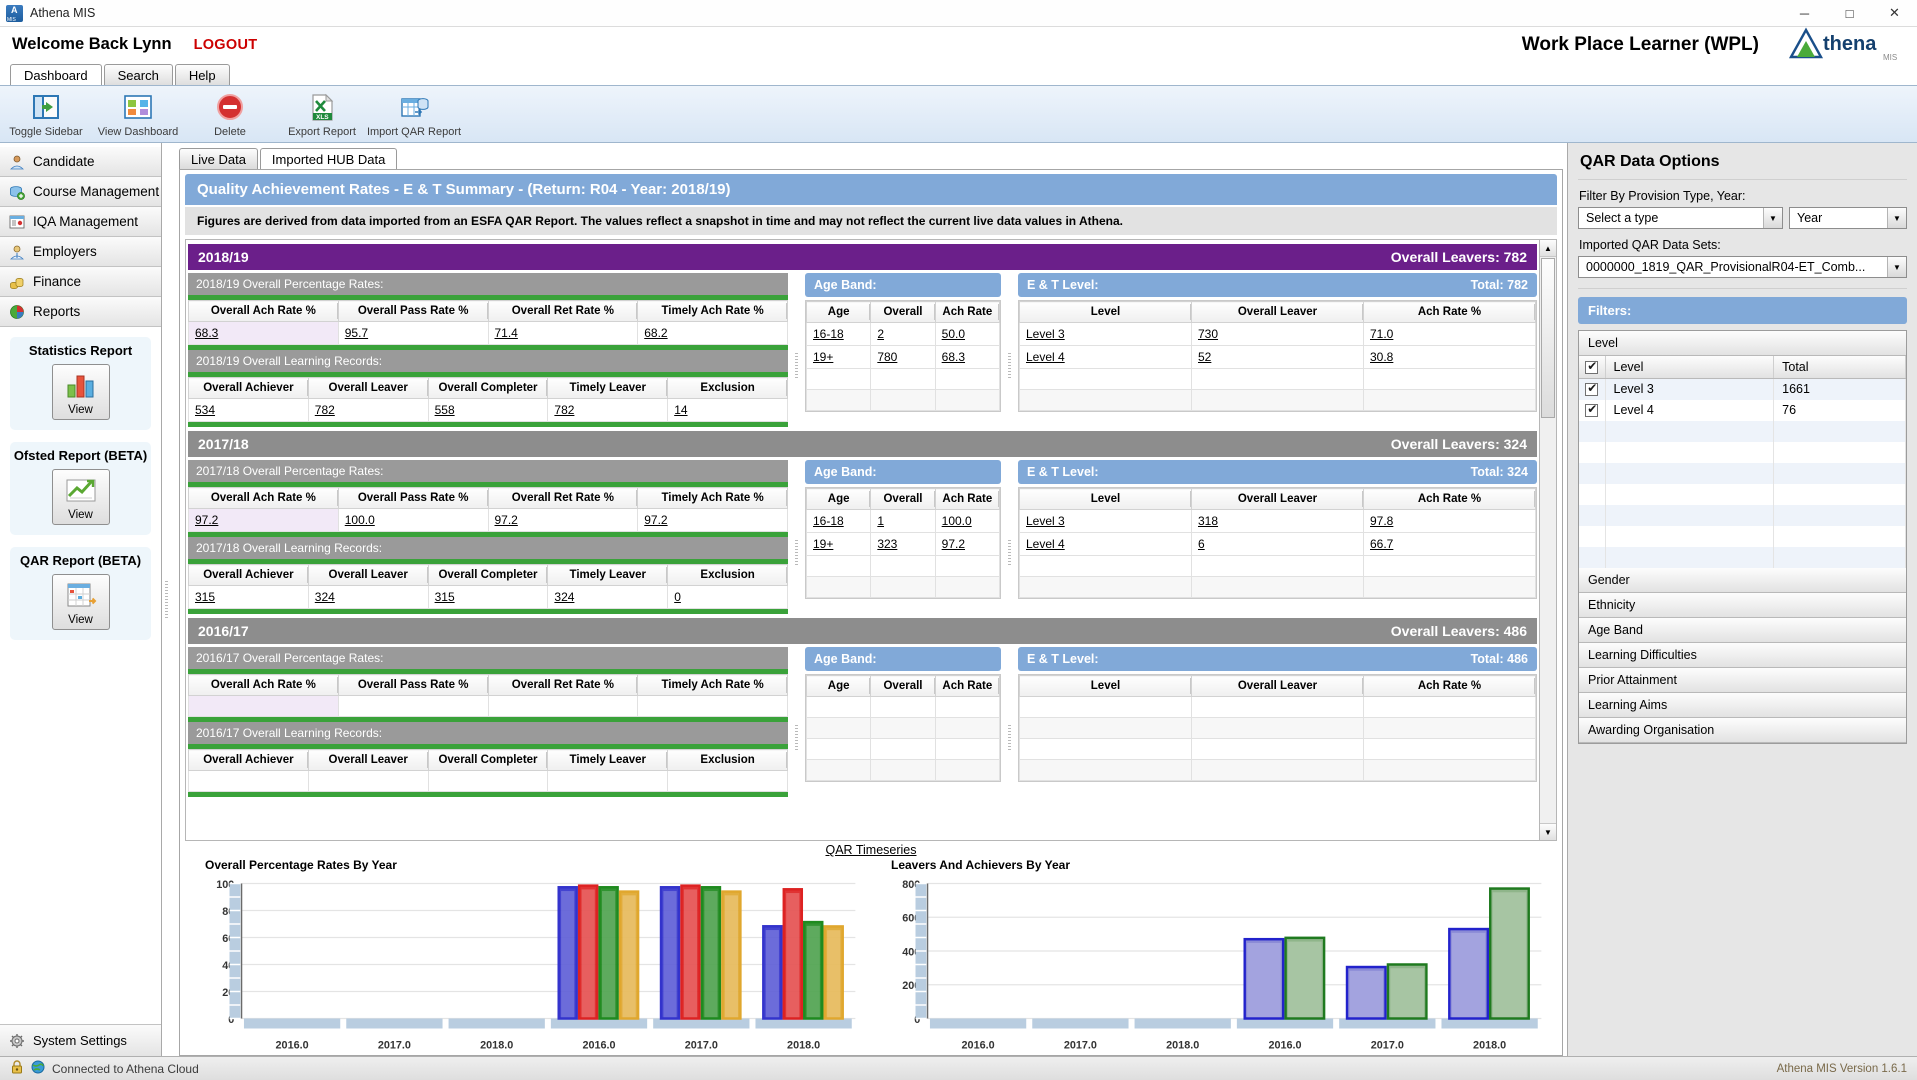 Image resolution: width=1917 pixels, height=1080 pixels. I want to click on tab-help: Help, so click(202, 74).